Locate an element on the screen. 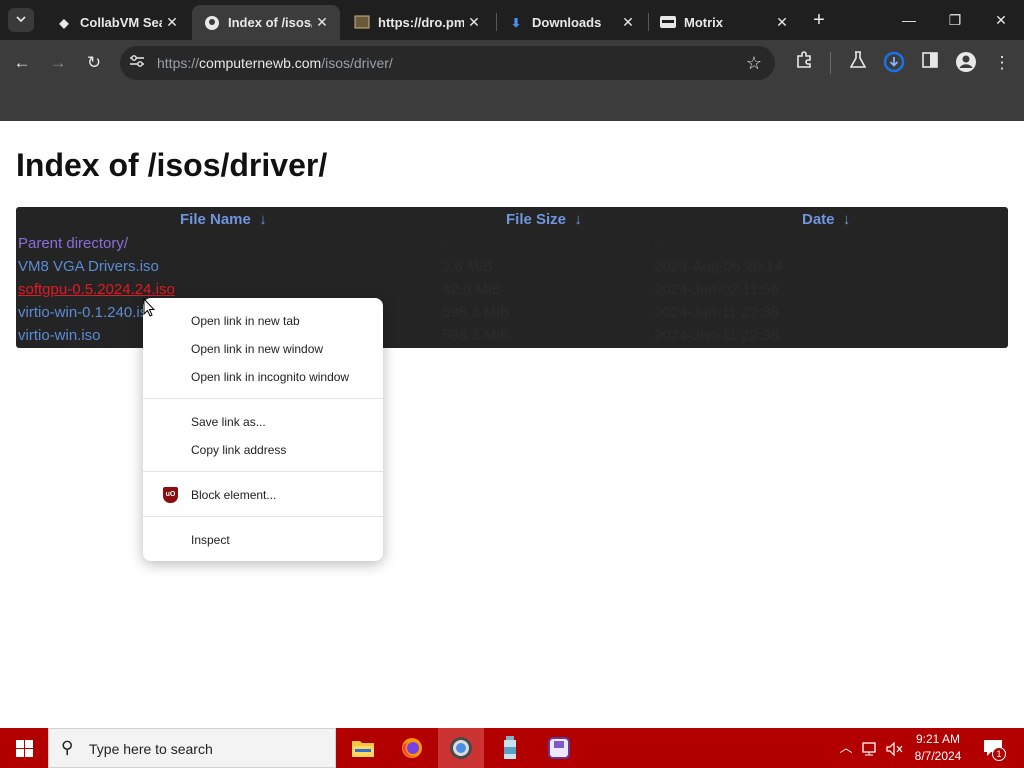 The height and width of the screenshot is (768, 1024). bottle-app-icon is located at coordinates (510, 747).